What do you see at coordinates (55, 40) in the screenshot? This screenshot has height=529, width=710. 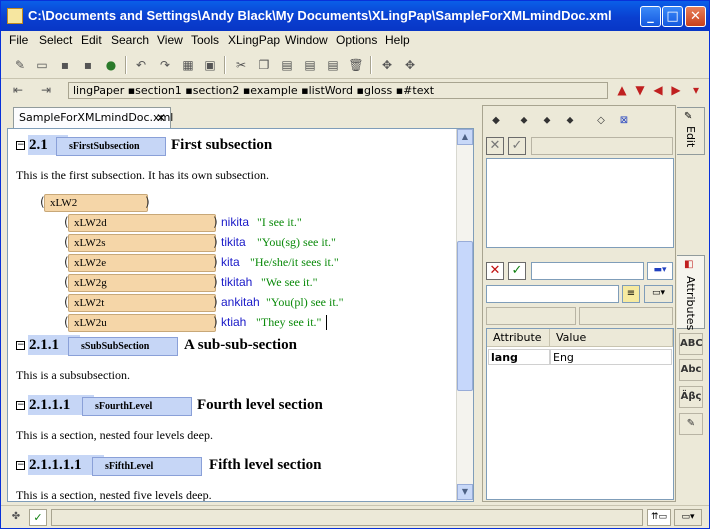 I see `menu-select: Select` at bounding box center [55, 40].